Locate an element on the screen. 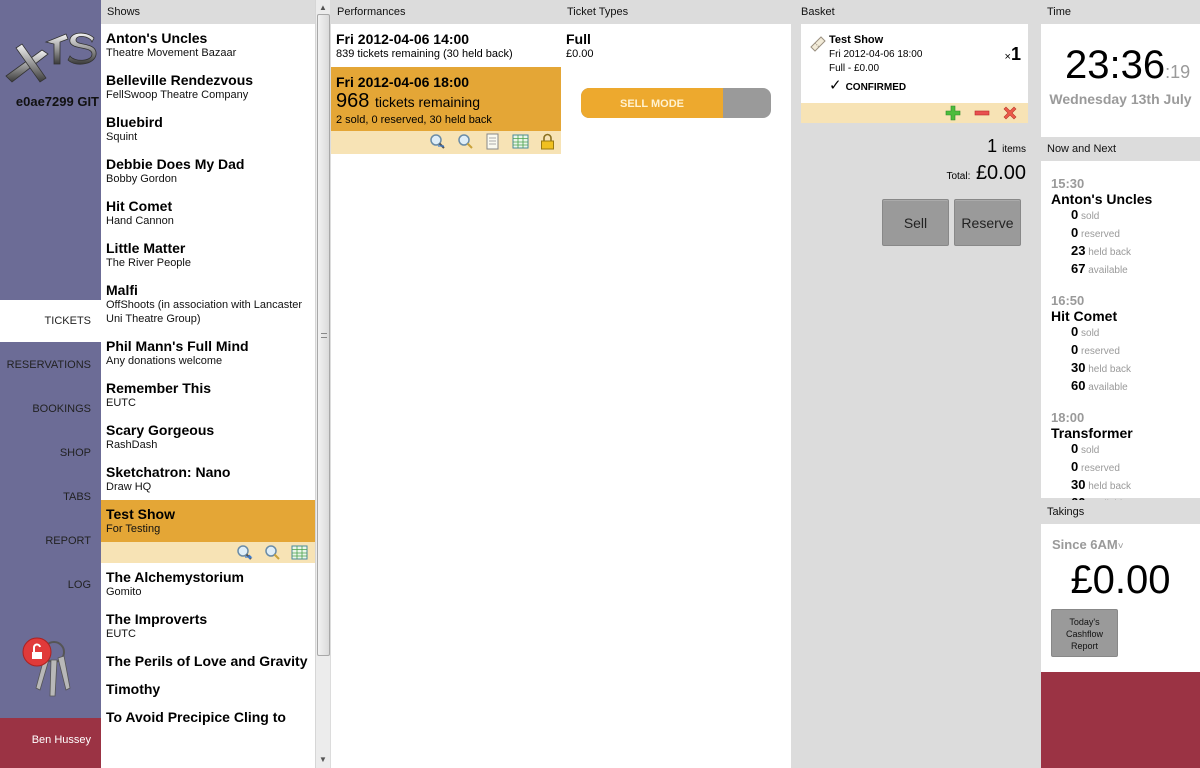 Image resolution: width=1200 pixels, height=768 pixels. basket-total: Total: £0.00 is located at coordinates (986, 173).